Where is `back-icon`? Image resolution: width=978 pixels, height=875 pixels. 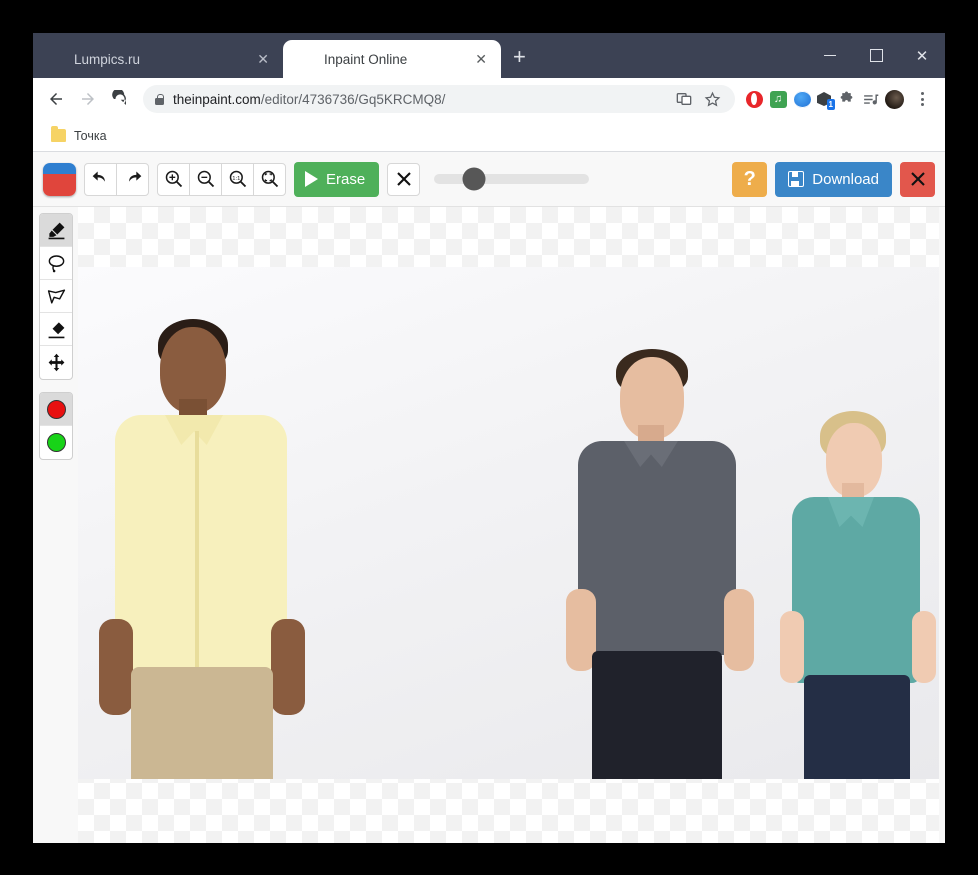
back-icon is located at coordinates (56, 99).